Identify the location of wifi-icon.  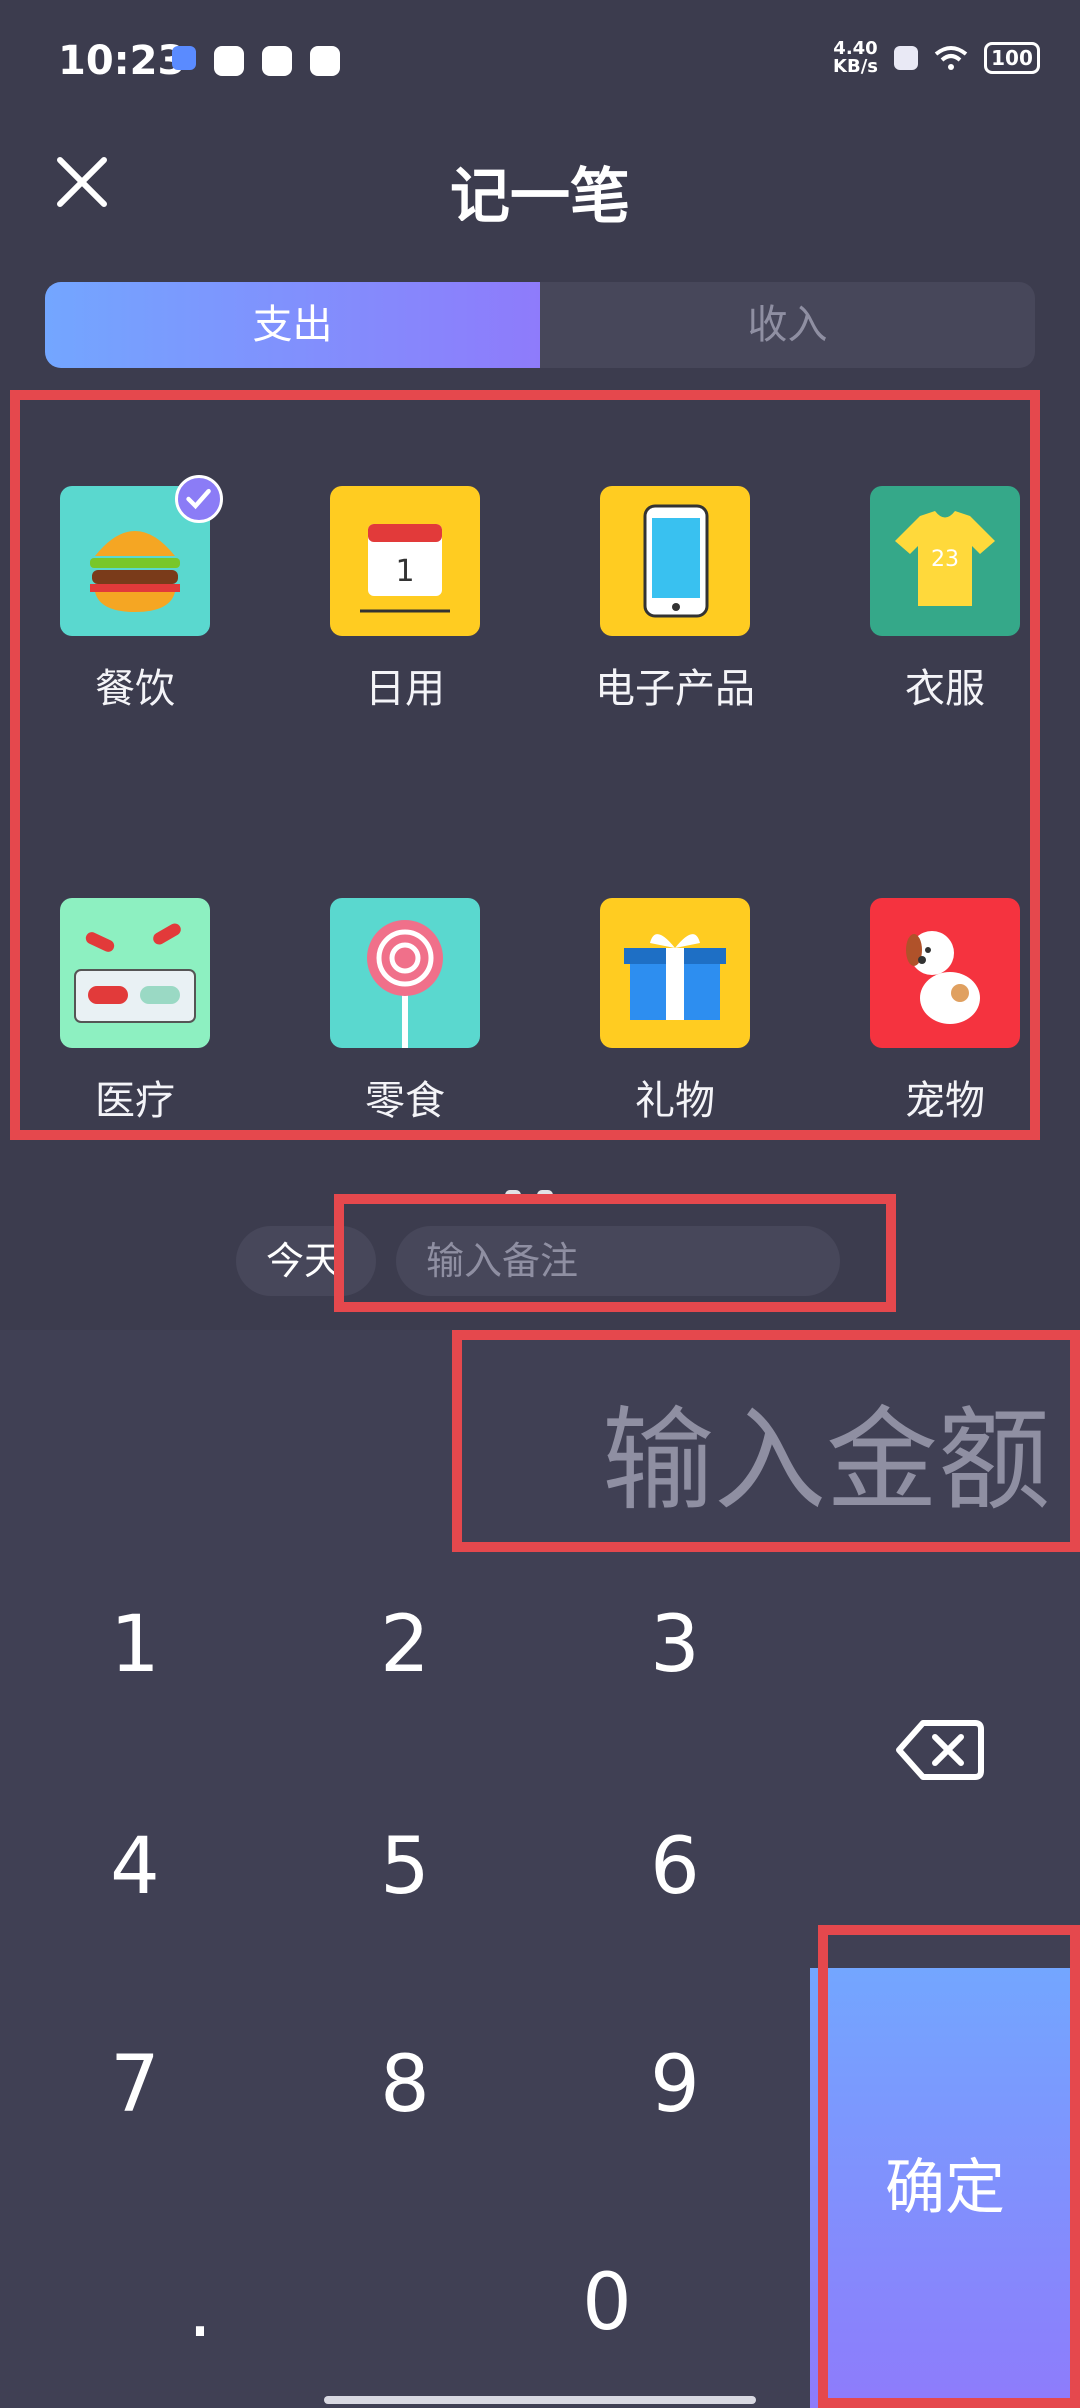
(951, 58).